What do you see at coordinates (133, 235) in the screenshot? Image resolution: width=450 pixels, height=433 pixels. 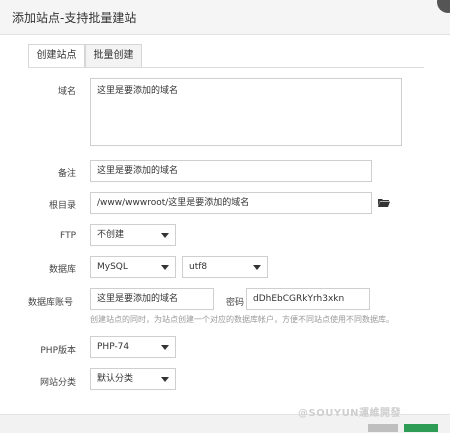 I see `ftp-select: 不创建` at bounding box center [133, 235].